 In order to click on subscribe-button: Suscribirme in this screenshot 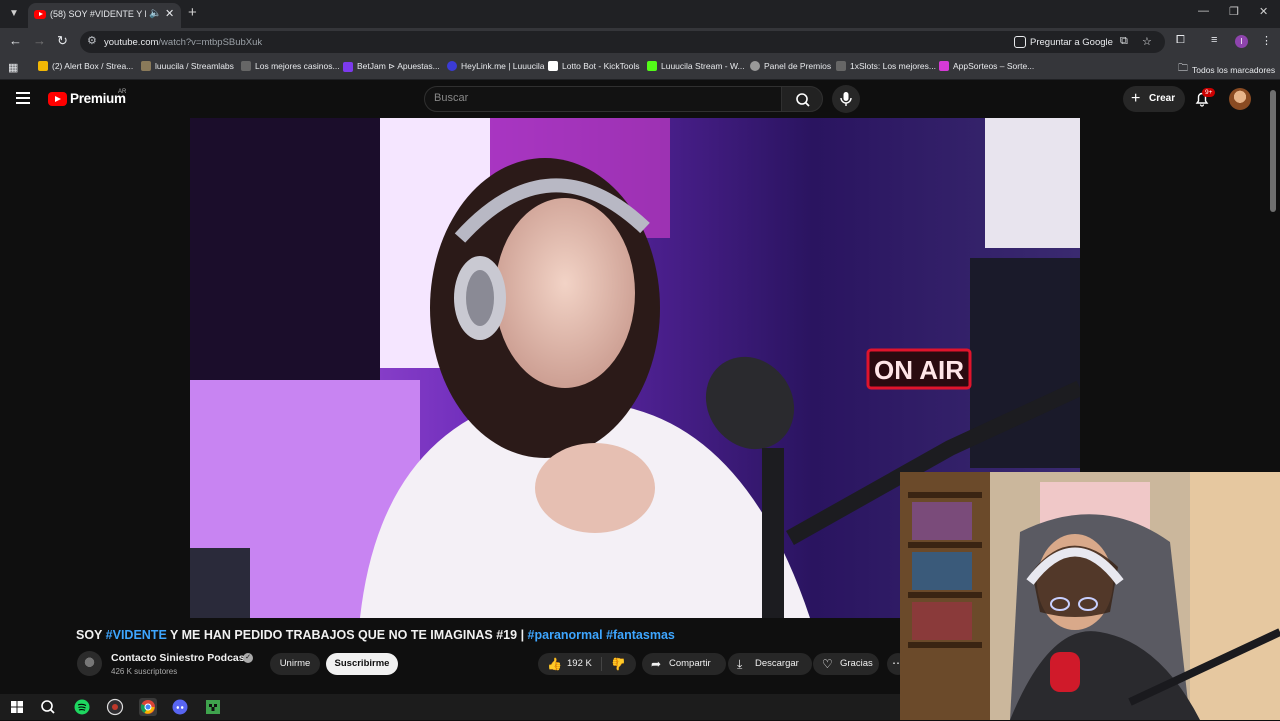, I will do `click(362, 664)`.